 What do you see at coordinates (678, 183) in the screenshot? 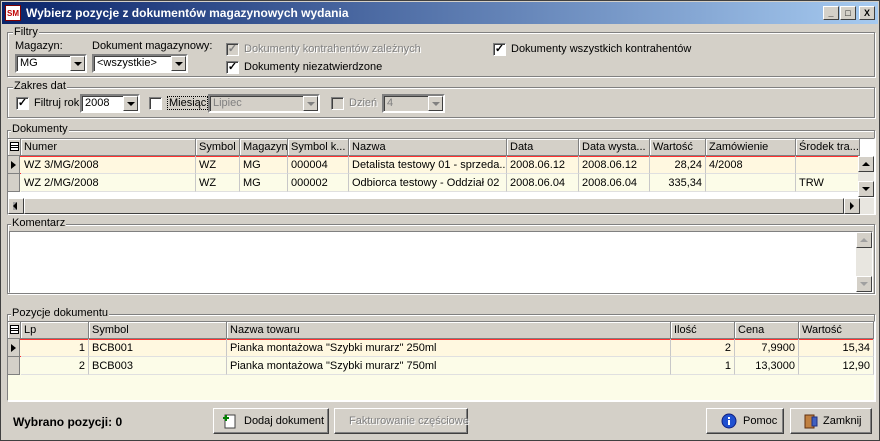
I see `cell-wartosc: 335,34` at bounding box center [678, 183].